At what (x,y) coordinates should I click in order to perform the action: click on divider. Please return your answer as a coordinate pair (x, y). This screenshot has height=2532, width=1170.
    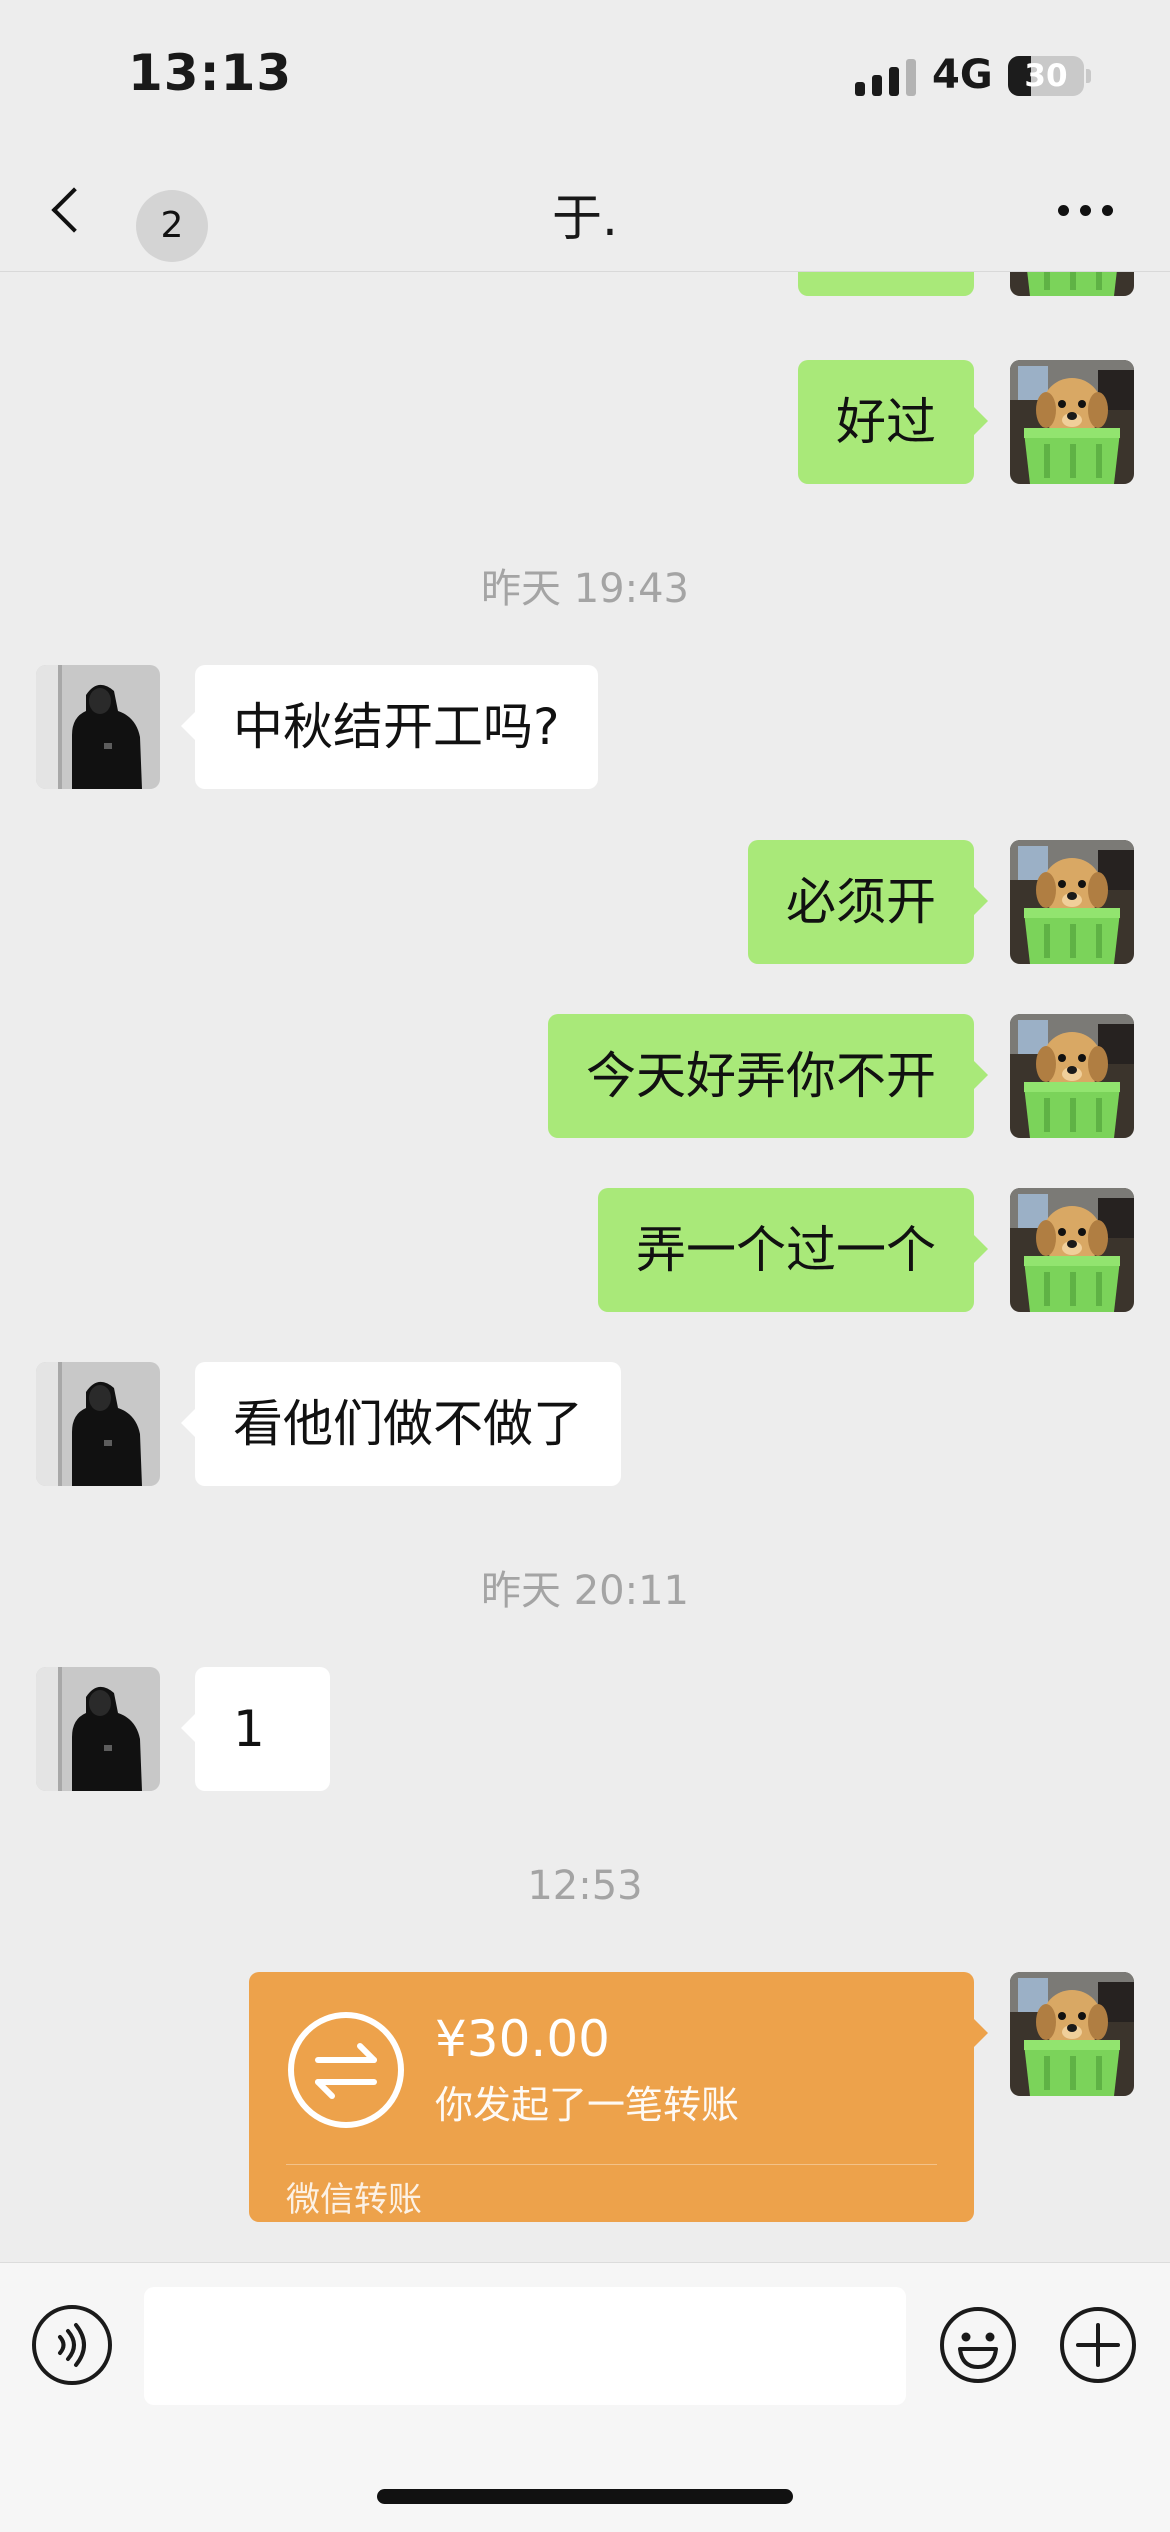
    Looking at the image, I should click on (611, 2164).